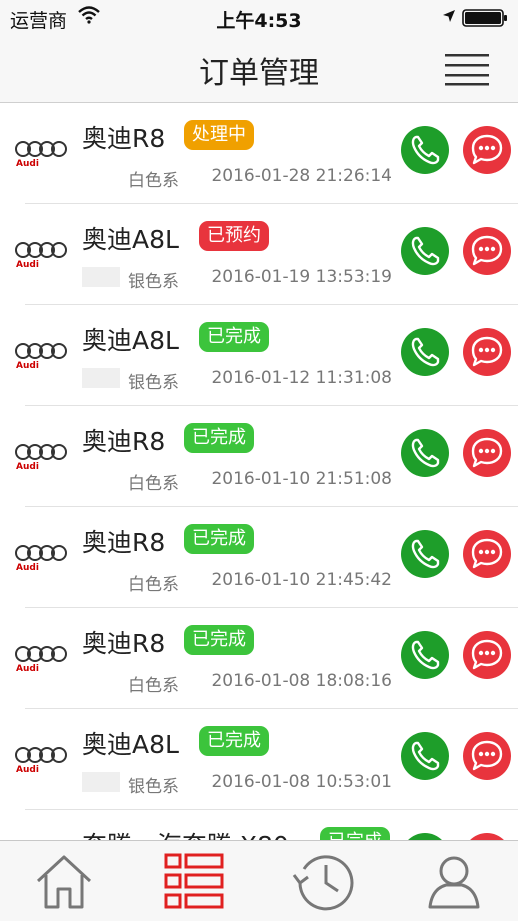 The image size is (518, 921). What do you see at coordinates (259, 355) in the screenshot?
I see `order-row: Audi 奥迪A8L 已完成银色系 2016-01-12 11:31:08` at bounding box center [259, 355].